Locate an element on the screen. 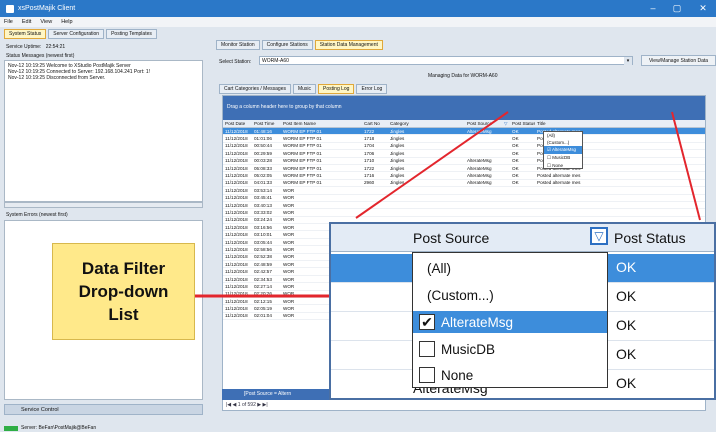 Image resolution: width=716 pixels, height=432 pixels. callout-line: Data Filter is located at coordinates (123, 268).